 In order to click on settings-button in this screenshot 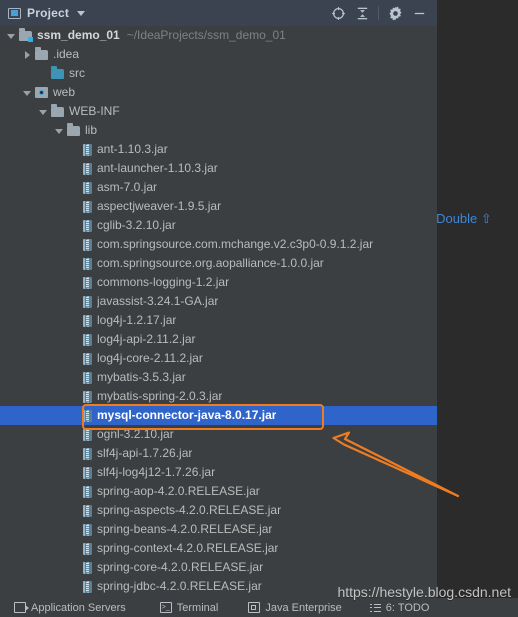, I will do `click(395, 13)`.